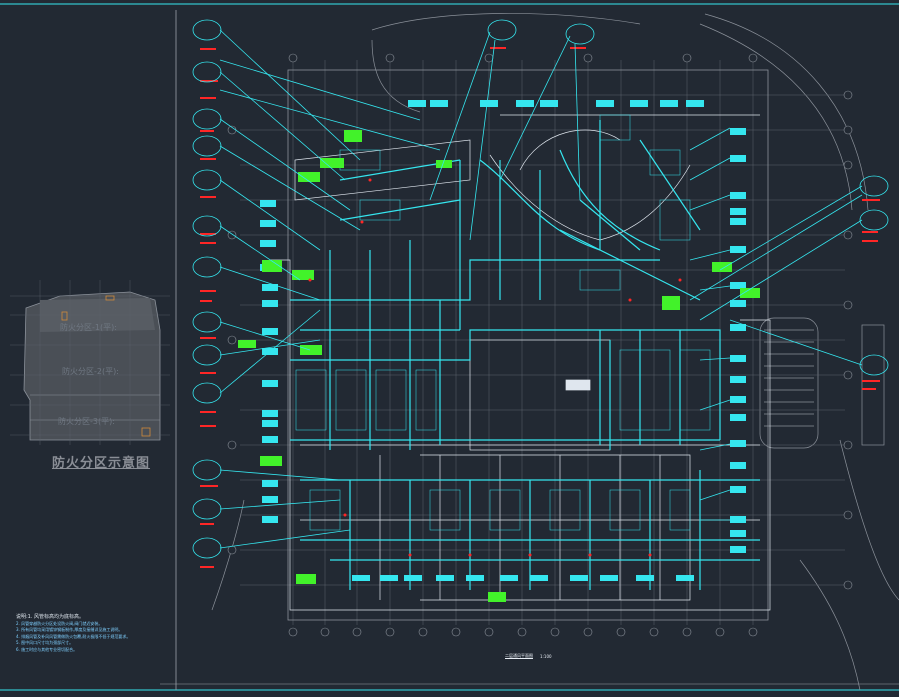  I want to click on plan-title: 二层通风平面图, so click(519, 656).